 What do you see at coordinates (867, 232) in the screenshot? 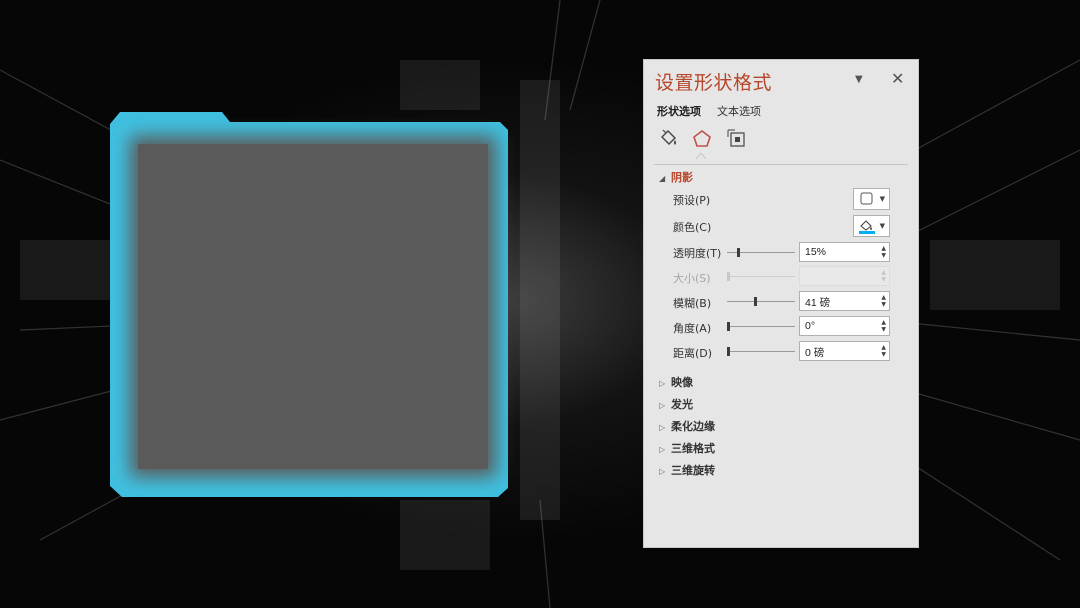
I see `color-swatch` at bounding box center [867, 232].